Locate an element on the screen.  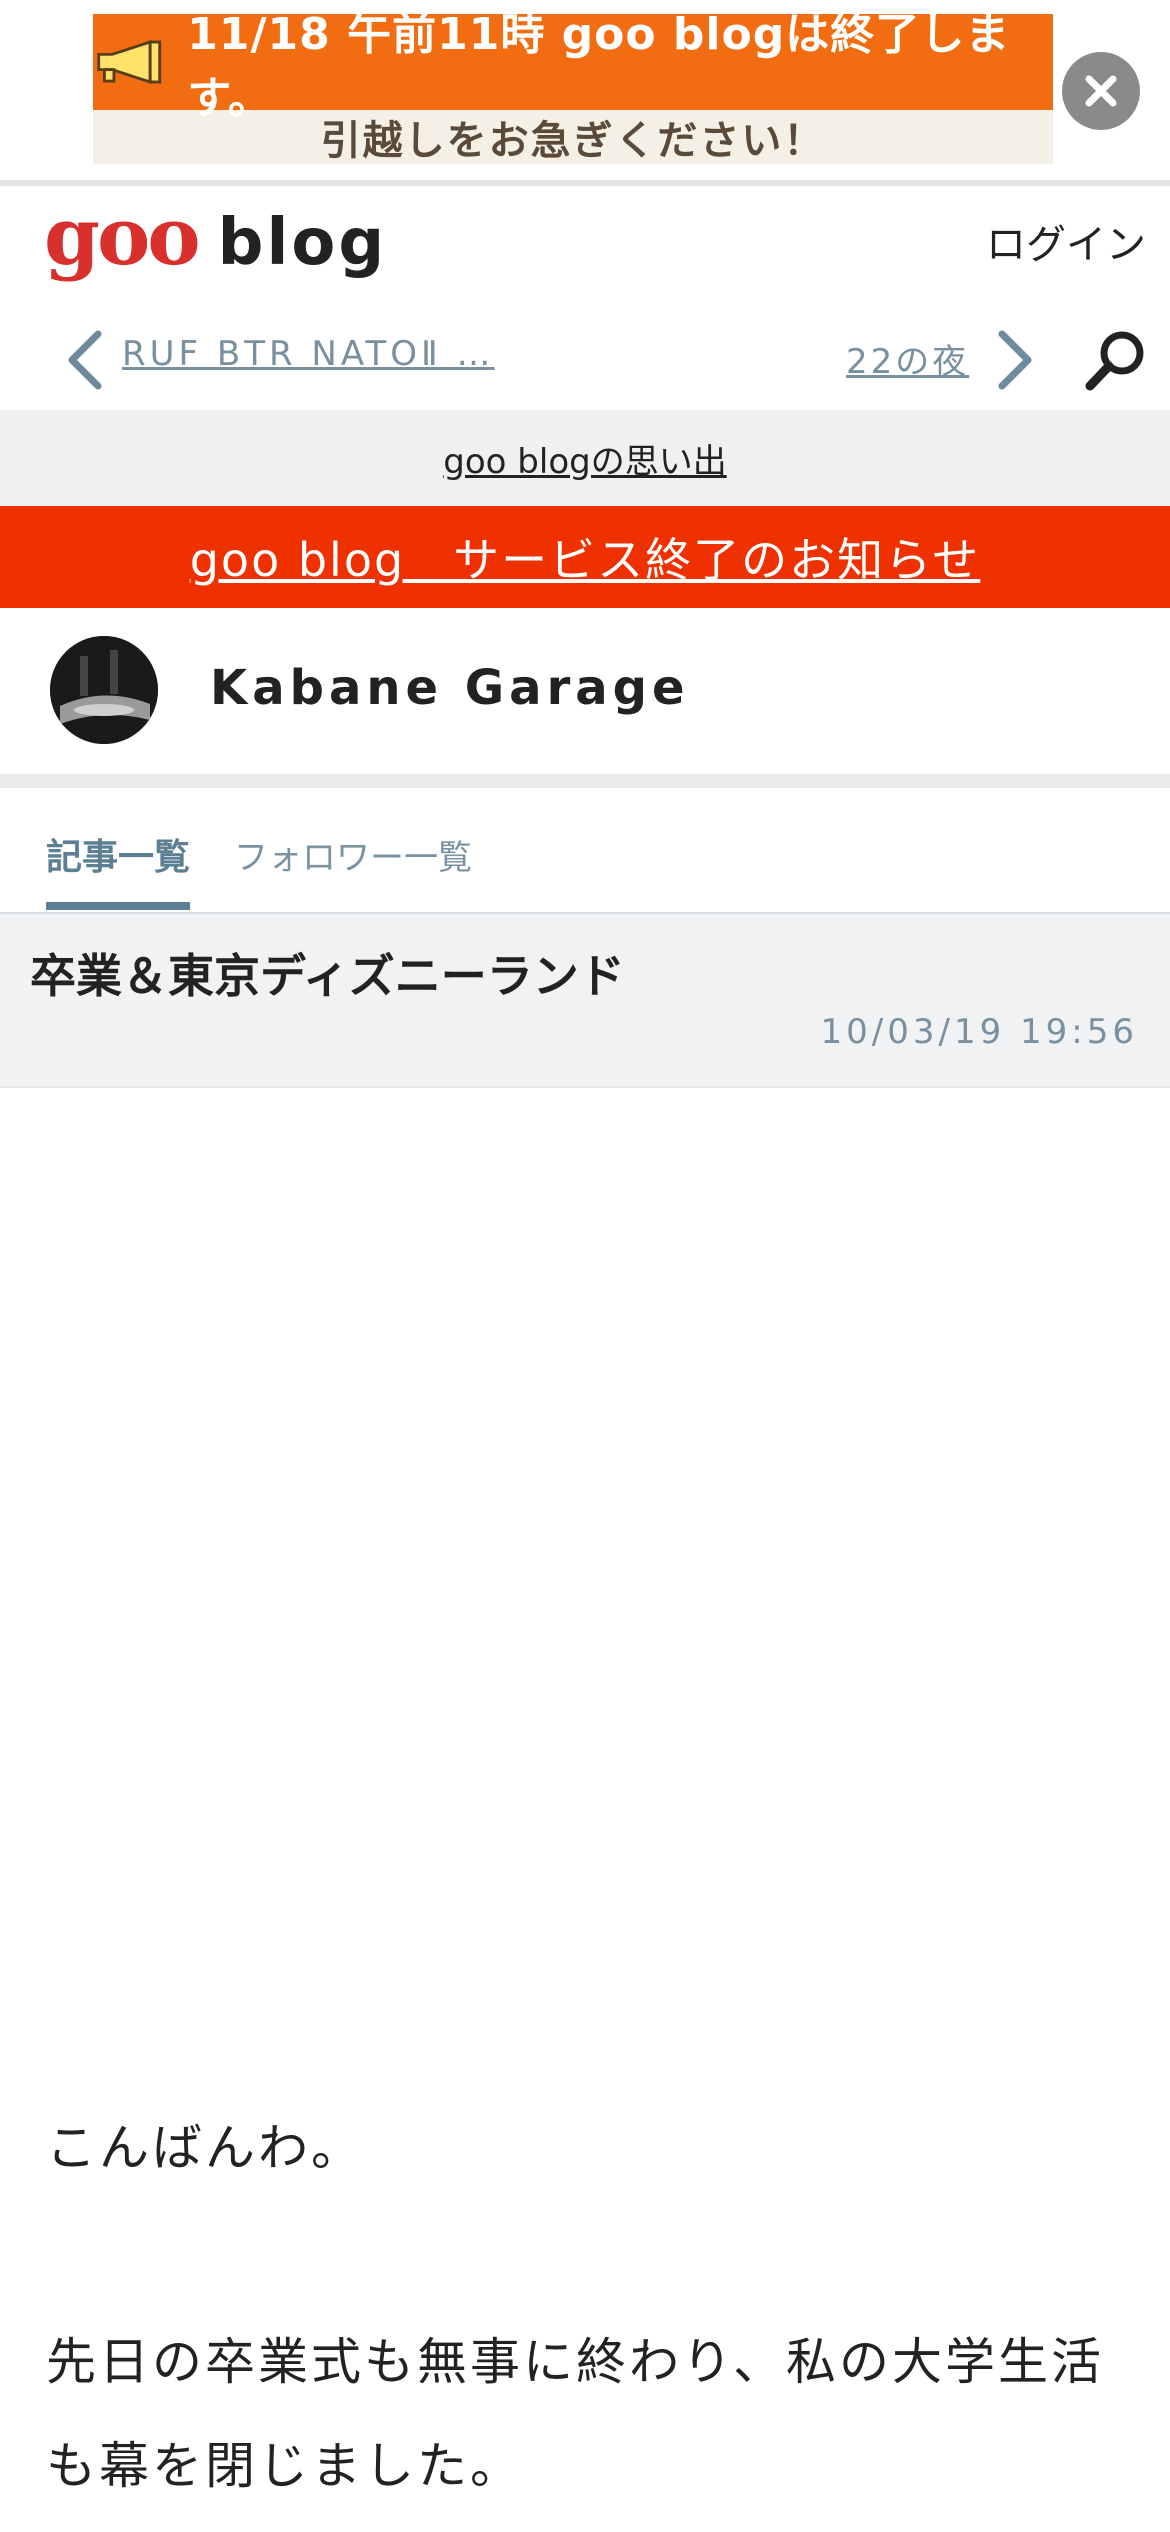
memories-link: goo blogの思い出 is located at coordinates (584, 458).